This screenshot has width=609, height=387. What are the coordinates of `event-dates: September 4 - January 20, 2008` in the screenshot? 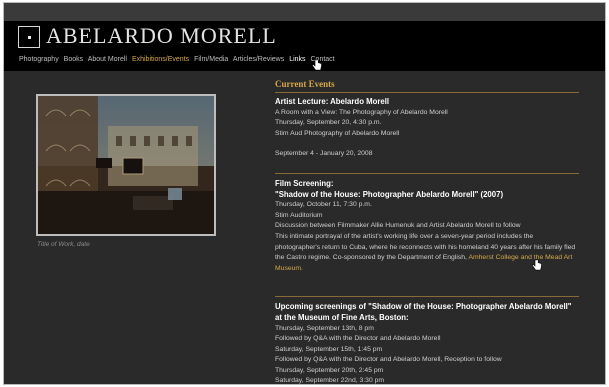 It's located at (324, 154).